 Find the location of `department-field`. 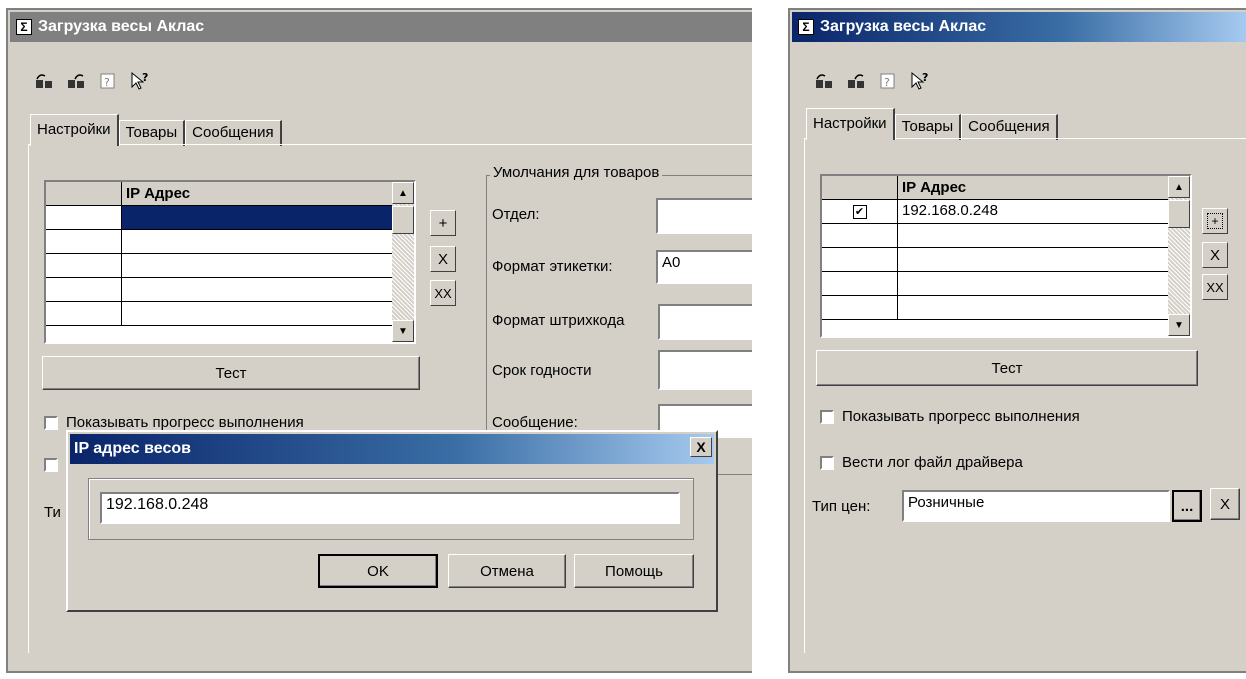

department-field is located at coordinates (704, 216).